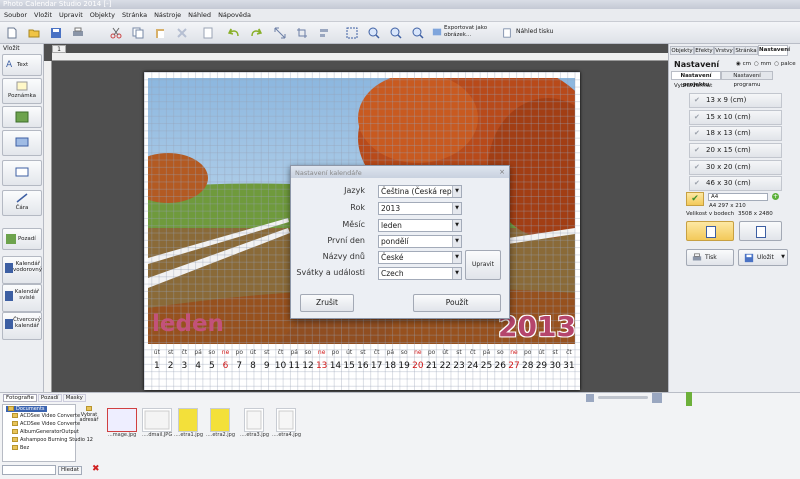 This screenshot has width=800, height=479. What do you see at coordinates (743, 64) in the screenshot?
I see `unit-cm-radio: ◉ cm` at bounding box center [743, 64].